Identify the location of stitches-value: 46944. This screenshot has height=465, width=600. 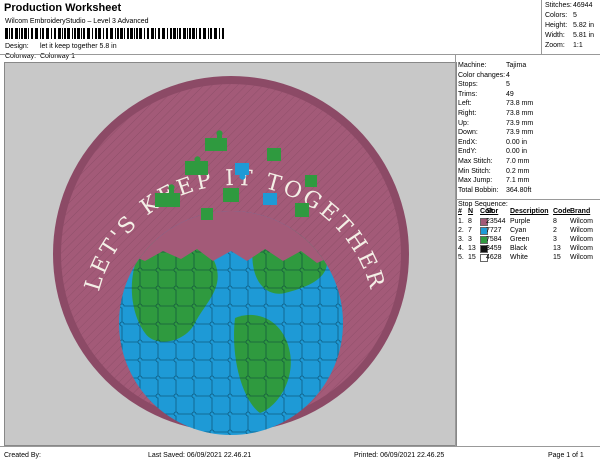
(583, 5).